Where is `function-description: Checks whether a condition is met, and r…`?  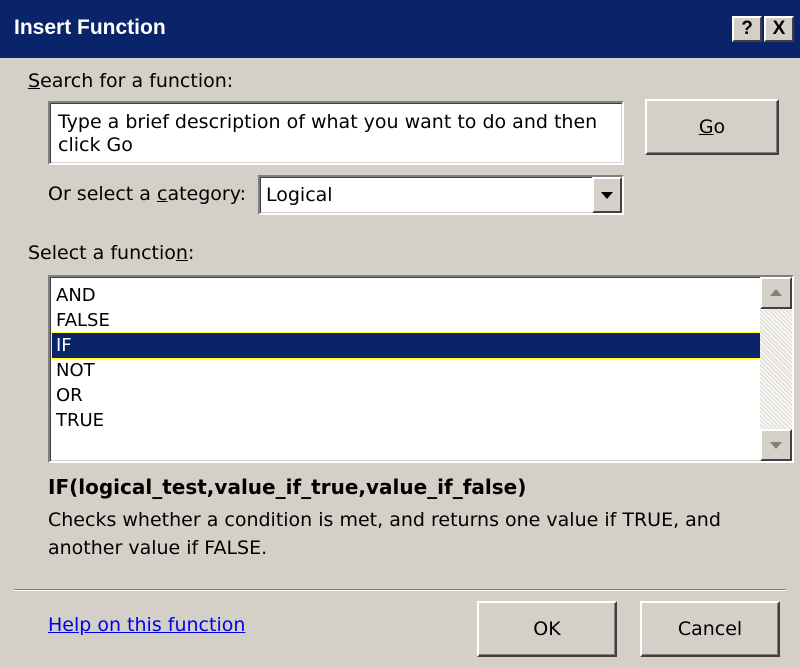 function-description: Checks whether a condition is met, and r… is located at coordinates (384, 534).